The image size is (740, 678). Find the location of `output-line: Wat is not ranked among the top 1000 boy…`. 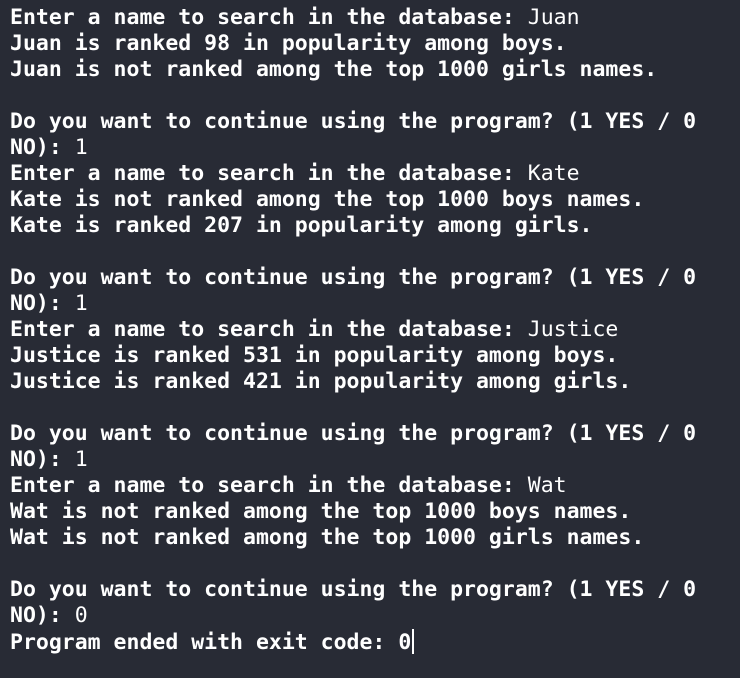

output-line: Wat is not ranked among the top 1000 boy… is located at coordinates (375, 512).